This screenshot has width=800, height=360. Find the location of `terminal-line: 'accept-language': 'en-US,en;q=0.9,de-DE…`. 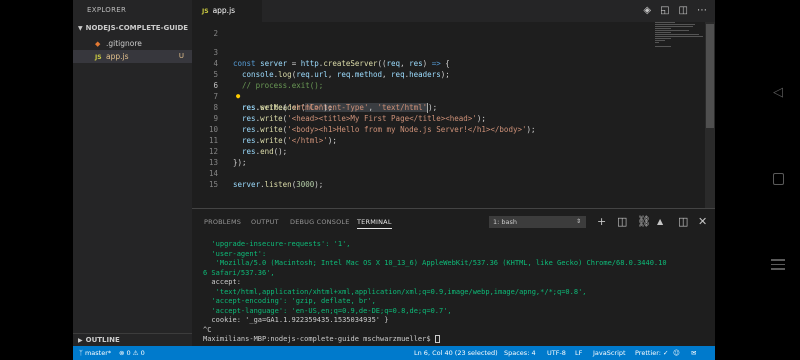

terminal-line: 'accept-language': 'en-US,en;q=0.9,de-DE… is located at coordinates (327, 310).